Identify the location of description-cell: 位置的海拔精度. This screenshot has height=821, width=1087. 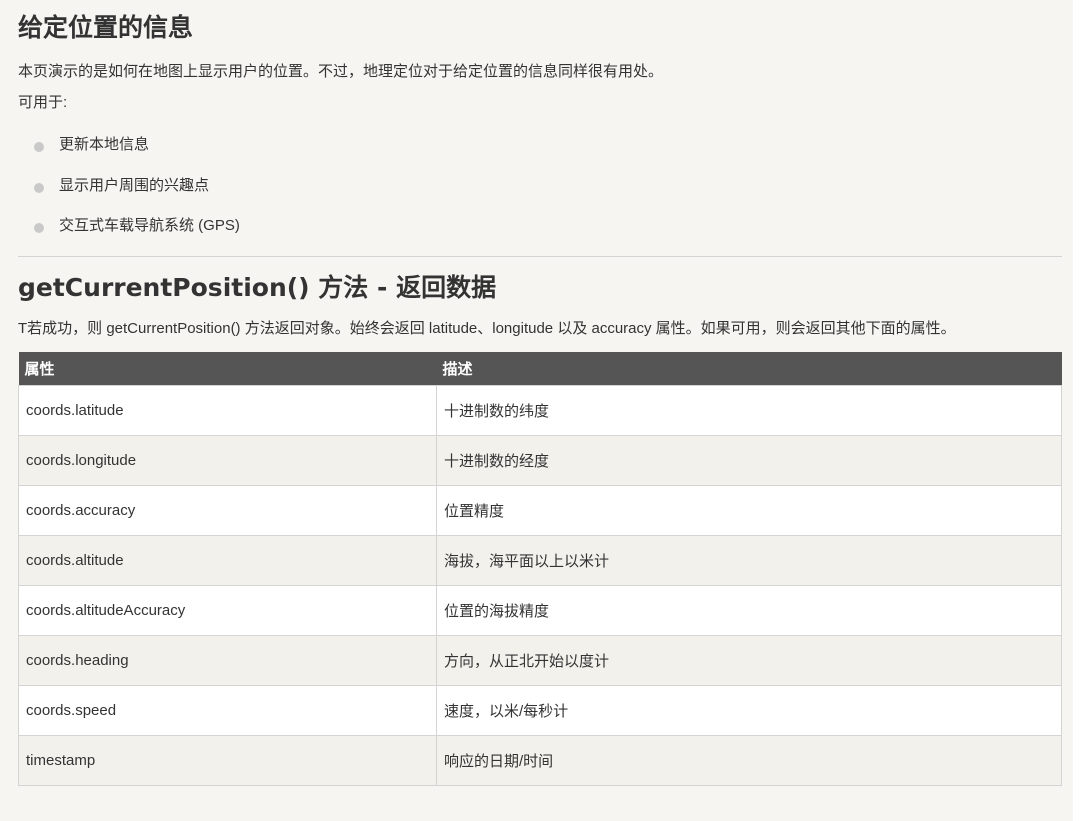
(749, 610).